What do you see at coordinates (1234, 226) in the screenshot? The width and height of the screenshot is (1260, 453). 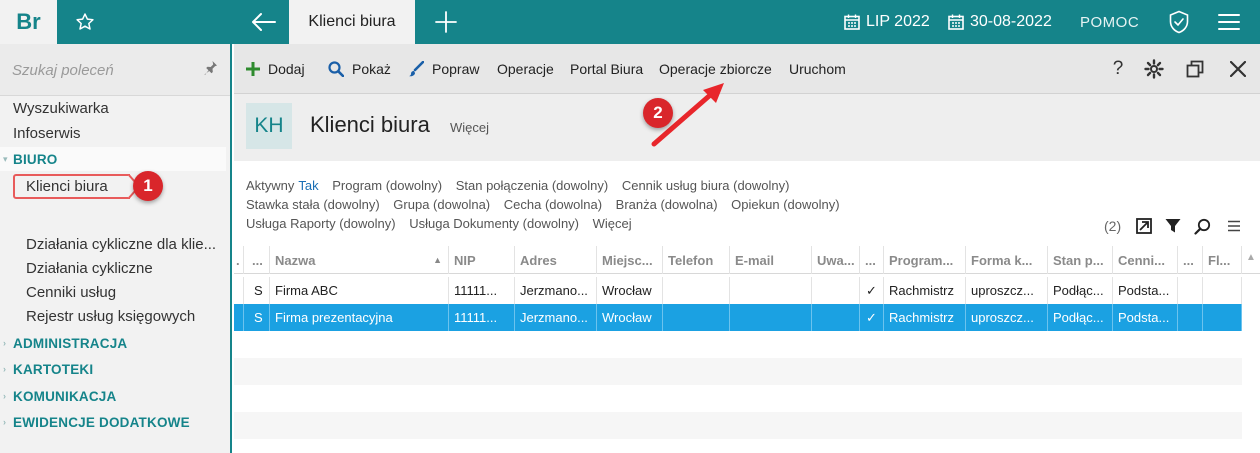 I see `list-menu-icon` at bounding box center [1234, 226].